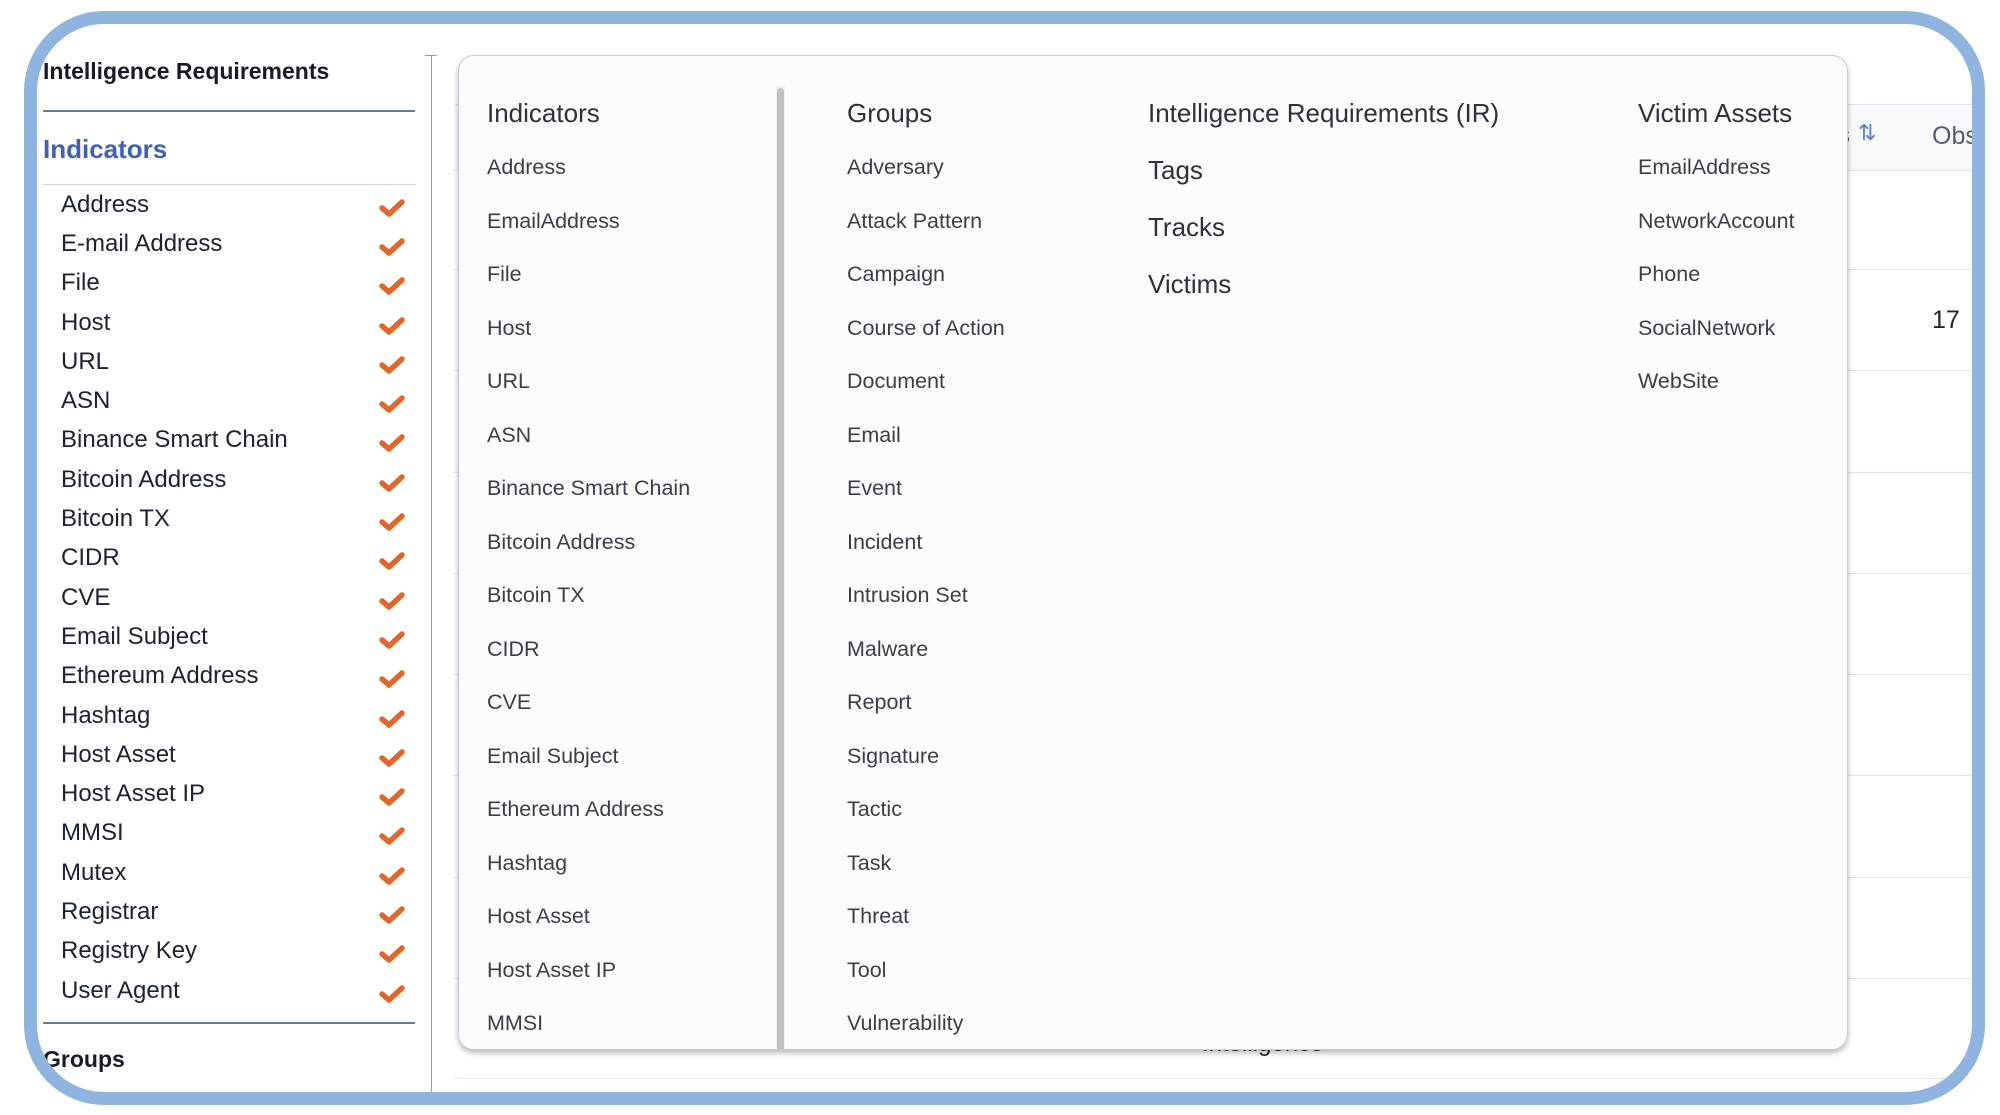 The height and width of the screenshot is (1115, 2000). Describe the element at coordinates (1715, 113) in the screenshot. I see `popover-heading-victim-assets: Victim Assets` at that location.